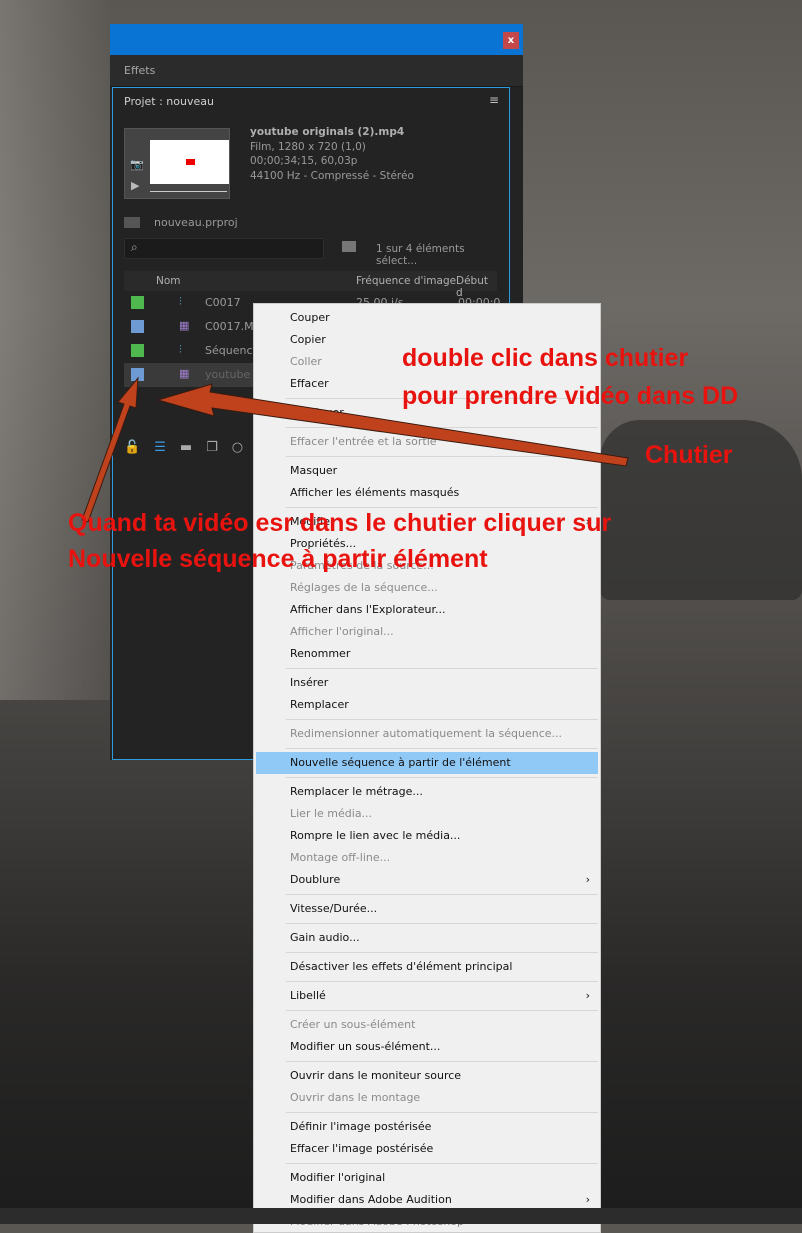 The image size is (802, 1233). Describe the element at coordinates (110, 449) in the screenshot. I see `arrow-thumb` at that location.